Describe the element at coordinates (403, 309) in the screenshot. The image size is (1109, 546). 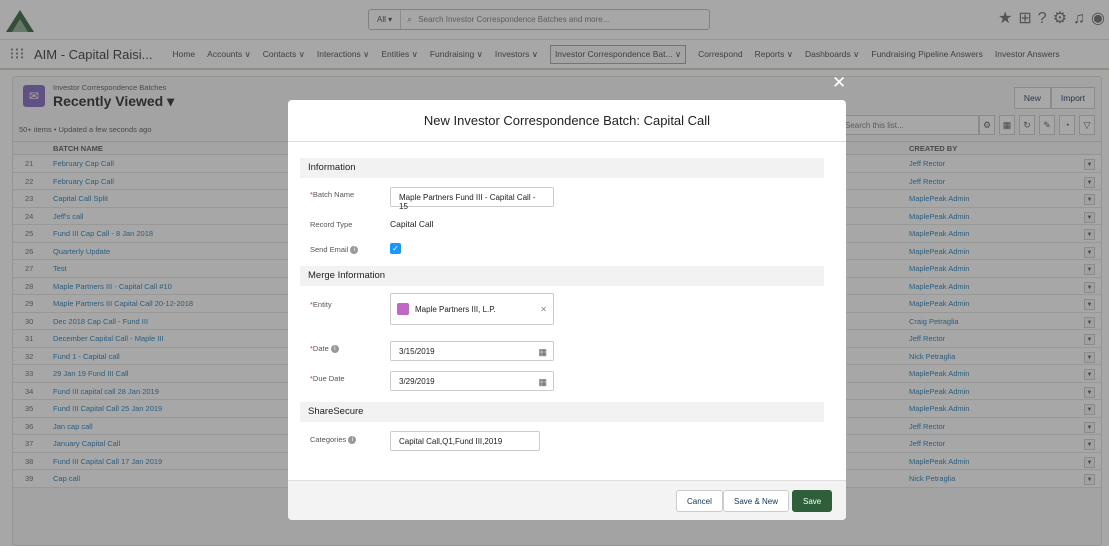
I see `entity-object-icon` at that location.